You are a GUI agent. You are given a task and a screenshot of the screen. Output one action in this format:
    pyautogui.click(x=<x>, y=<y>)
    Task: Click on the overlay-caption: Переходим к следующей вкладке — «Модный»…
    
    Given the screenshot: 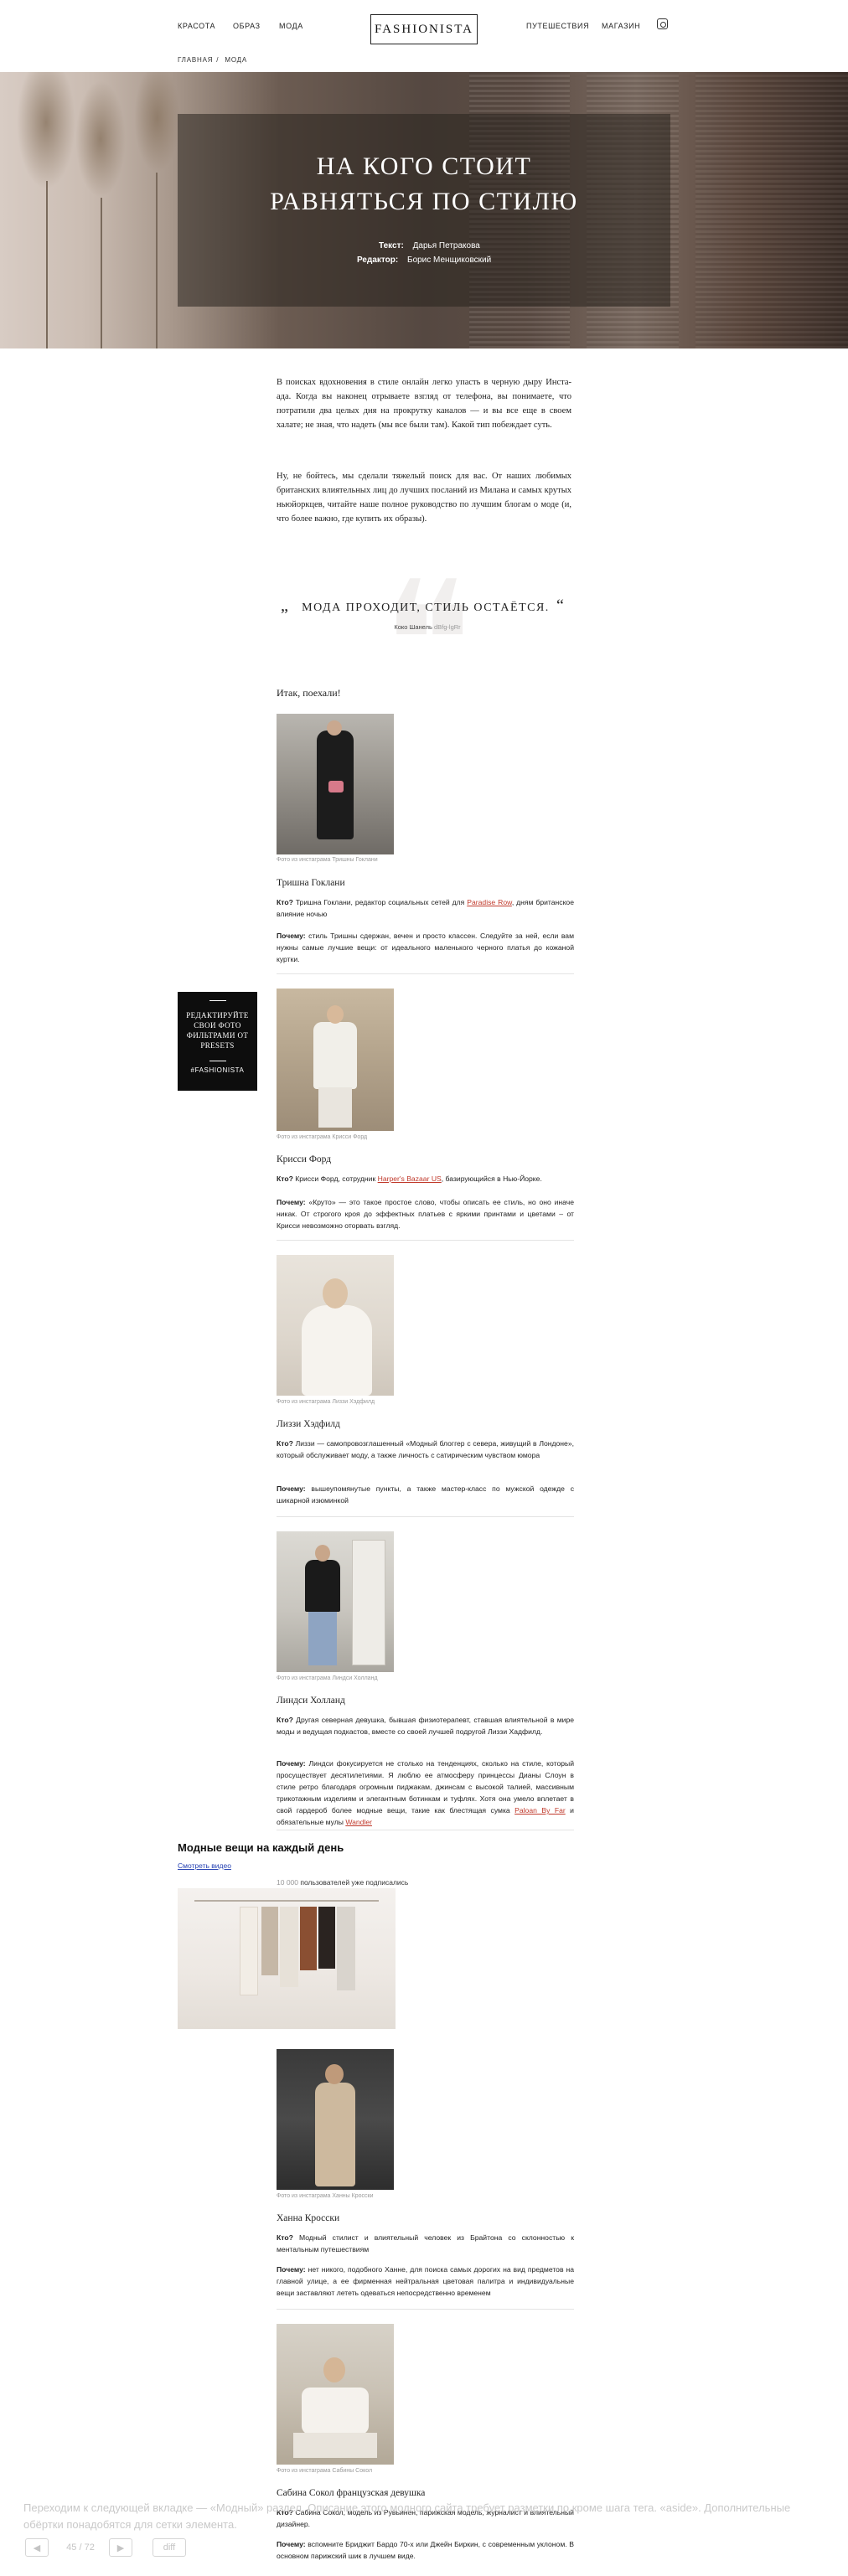 What is the action you would take?
    pyautogui.click(x=407, y=2516)
    